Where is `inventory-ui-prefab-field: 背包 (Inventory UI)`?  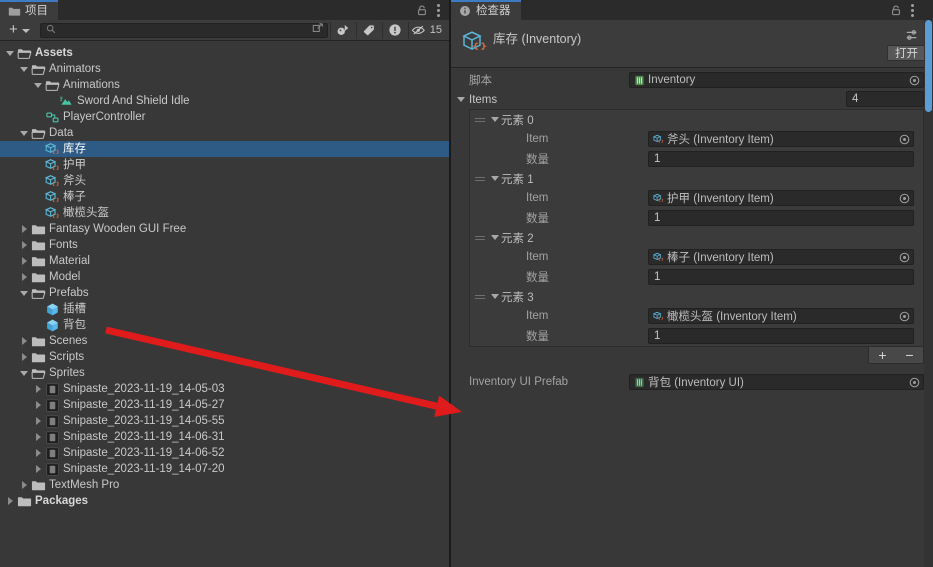 inventory-ui-prefab-field: 背包 (Inventory UI) is located at coordinates (776, 382).